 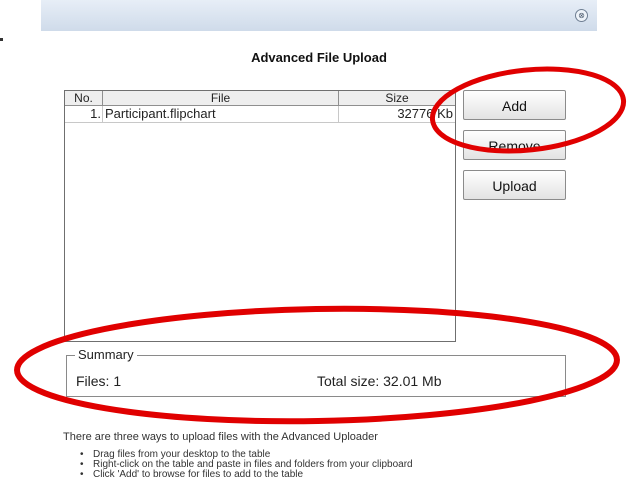 I want to click on remove-button: Remove, so click(x=514, y=145).